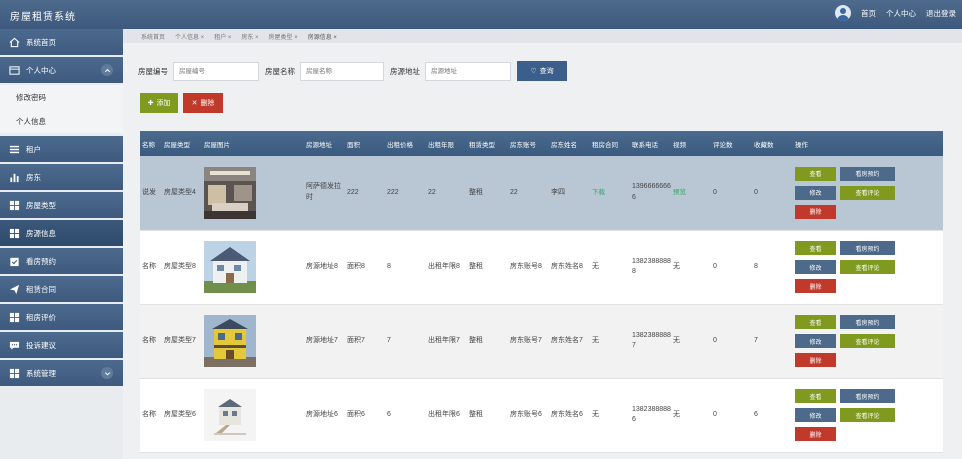 This screenshot has height=459, width=962. I want to click on breadcrumb: 系统首页 个人信息 × 租户 × 房东 × 房屋类型 × 房源信息 ×, so click(542, 36).